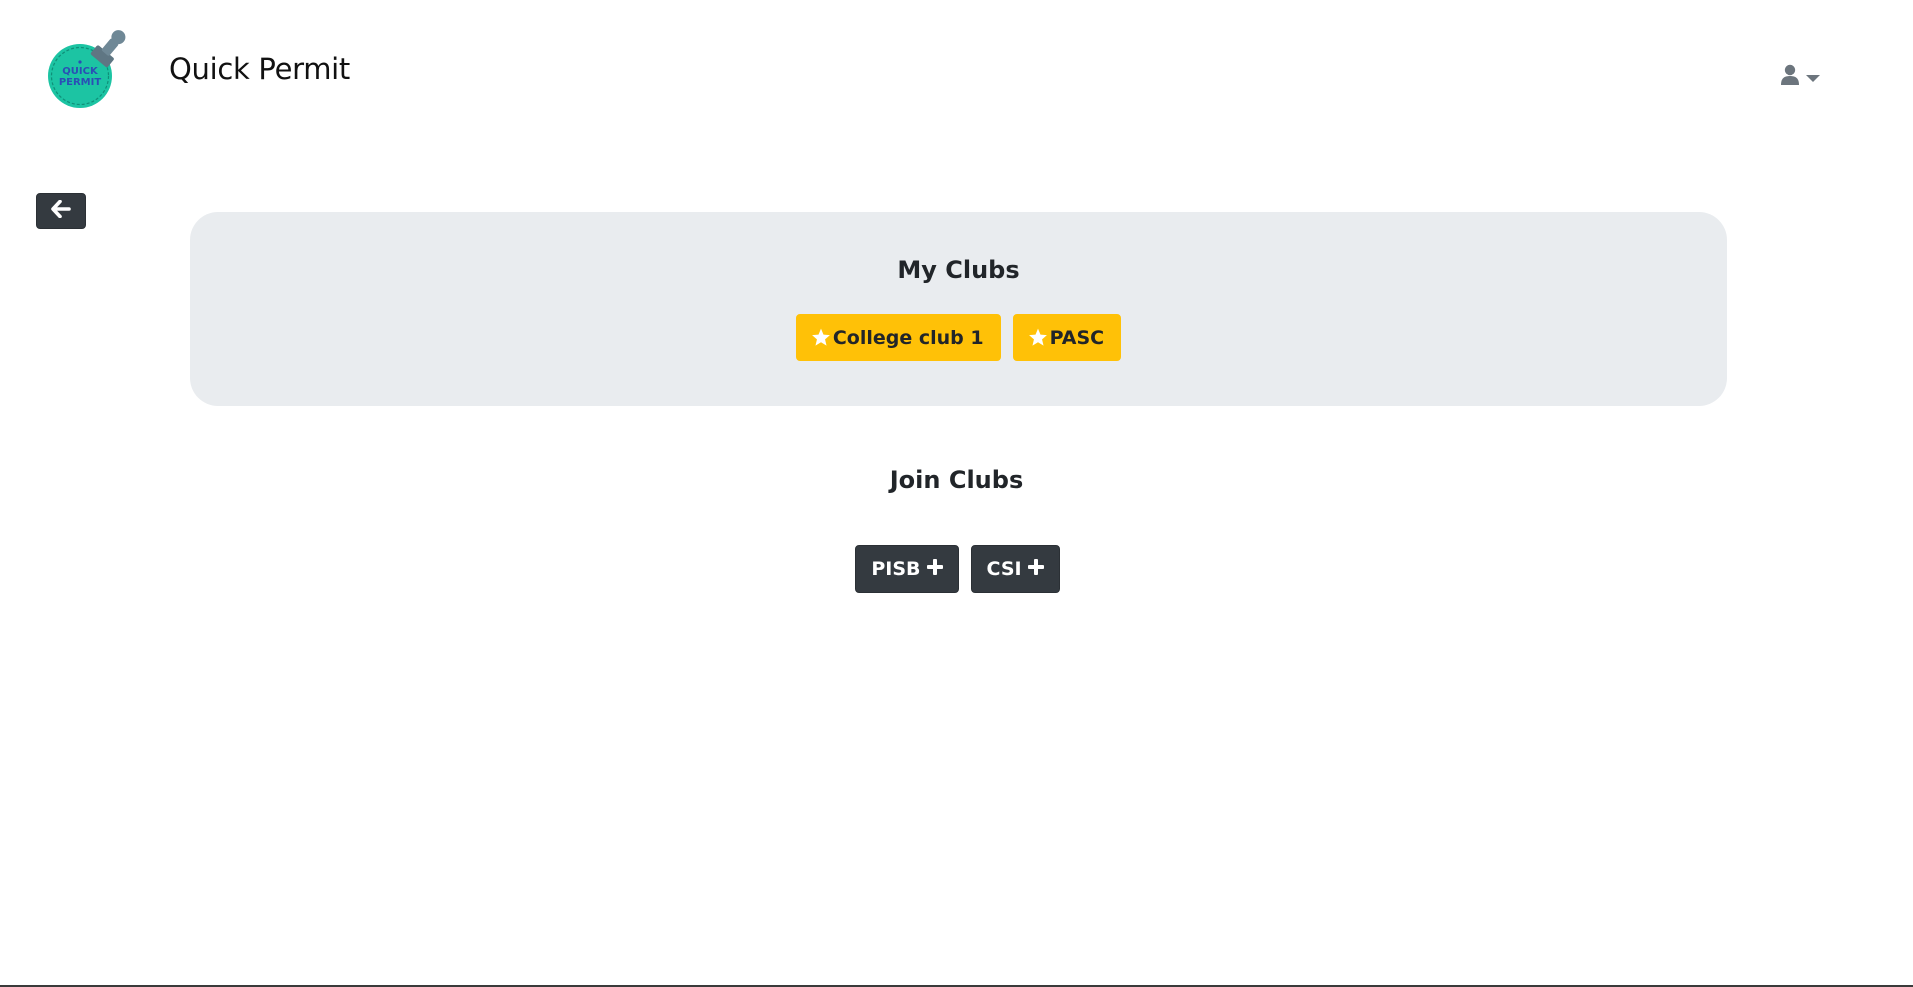  What do you see at coordinates (1813, 77) in the screenshot?
I see `caret-down-icon` at bounding box center [1813, 77].